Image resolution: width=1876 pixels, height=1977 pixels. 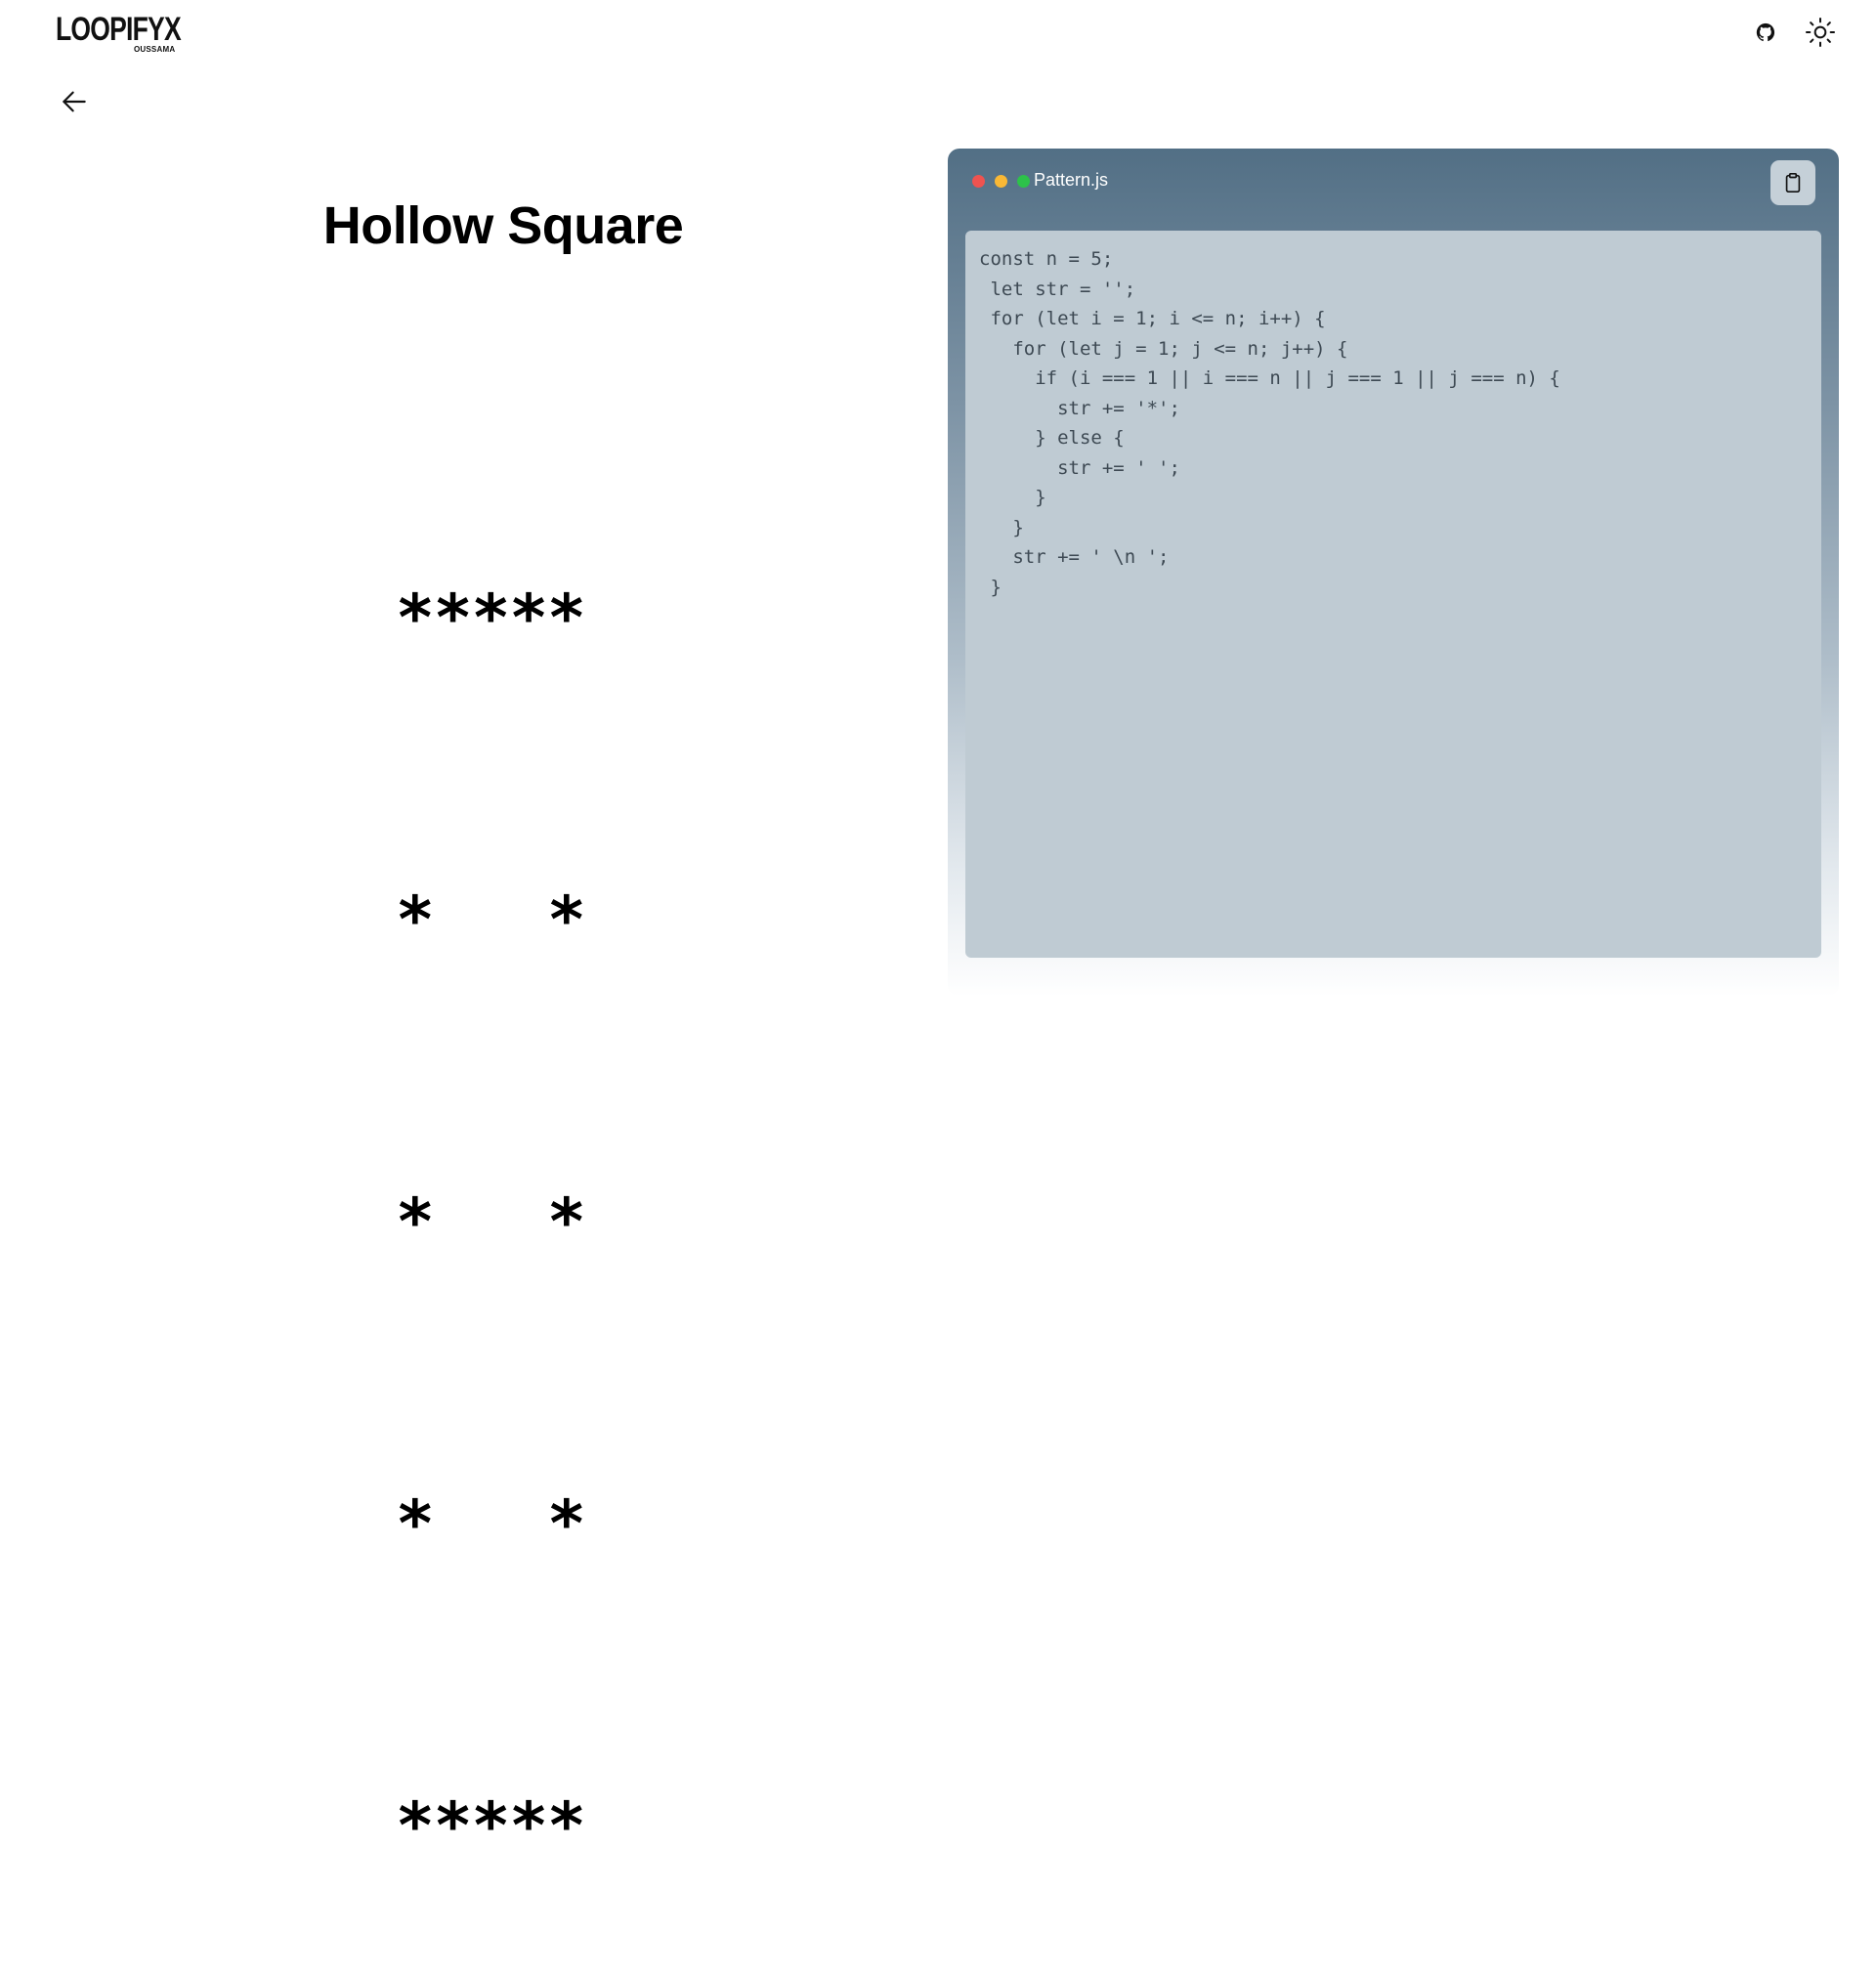 I want to click on logo: LOOPIFYX OUSSAMA, so click(x=119, y=34).